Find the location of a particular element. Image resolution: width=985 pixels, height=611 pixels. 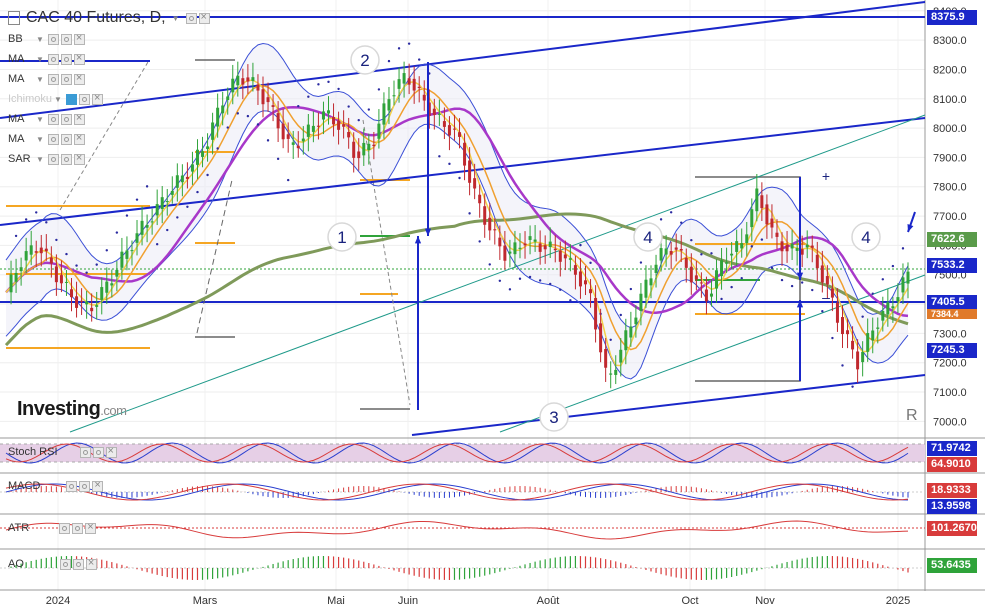

indicator-row: SAR ▼ is located at coordinates (47, 159).